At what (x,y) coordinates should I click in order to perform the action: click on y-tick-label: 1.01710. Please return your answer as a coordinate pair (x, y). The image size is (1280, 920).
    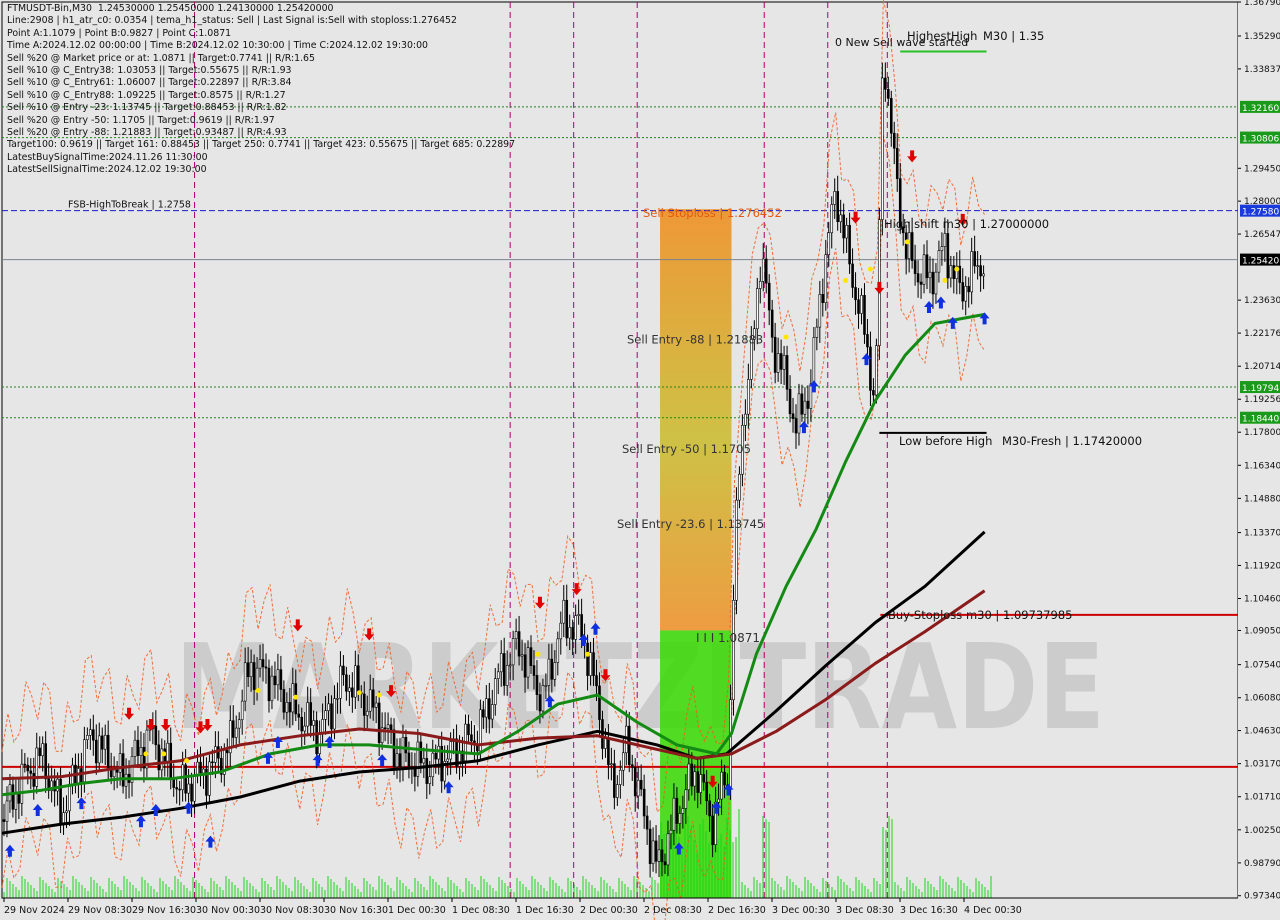
    Looking at the image, I should click on (1262, 798).